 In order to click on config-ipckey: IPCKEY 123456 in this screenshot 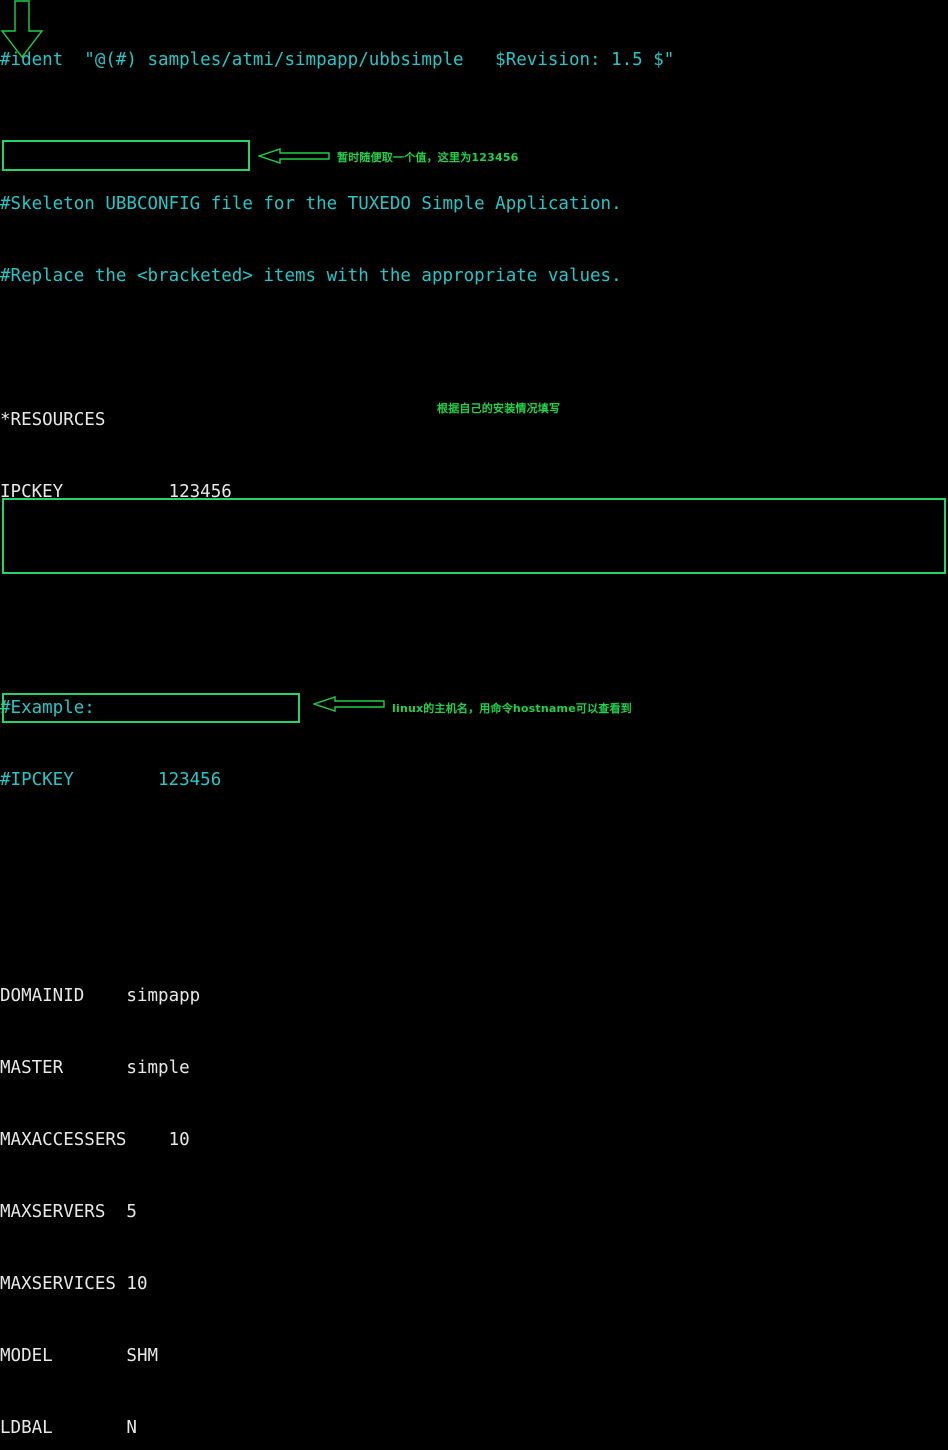, I will do `click(116, 492)`.